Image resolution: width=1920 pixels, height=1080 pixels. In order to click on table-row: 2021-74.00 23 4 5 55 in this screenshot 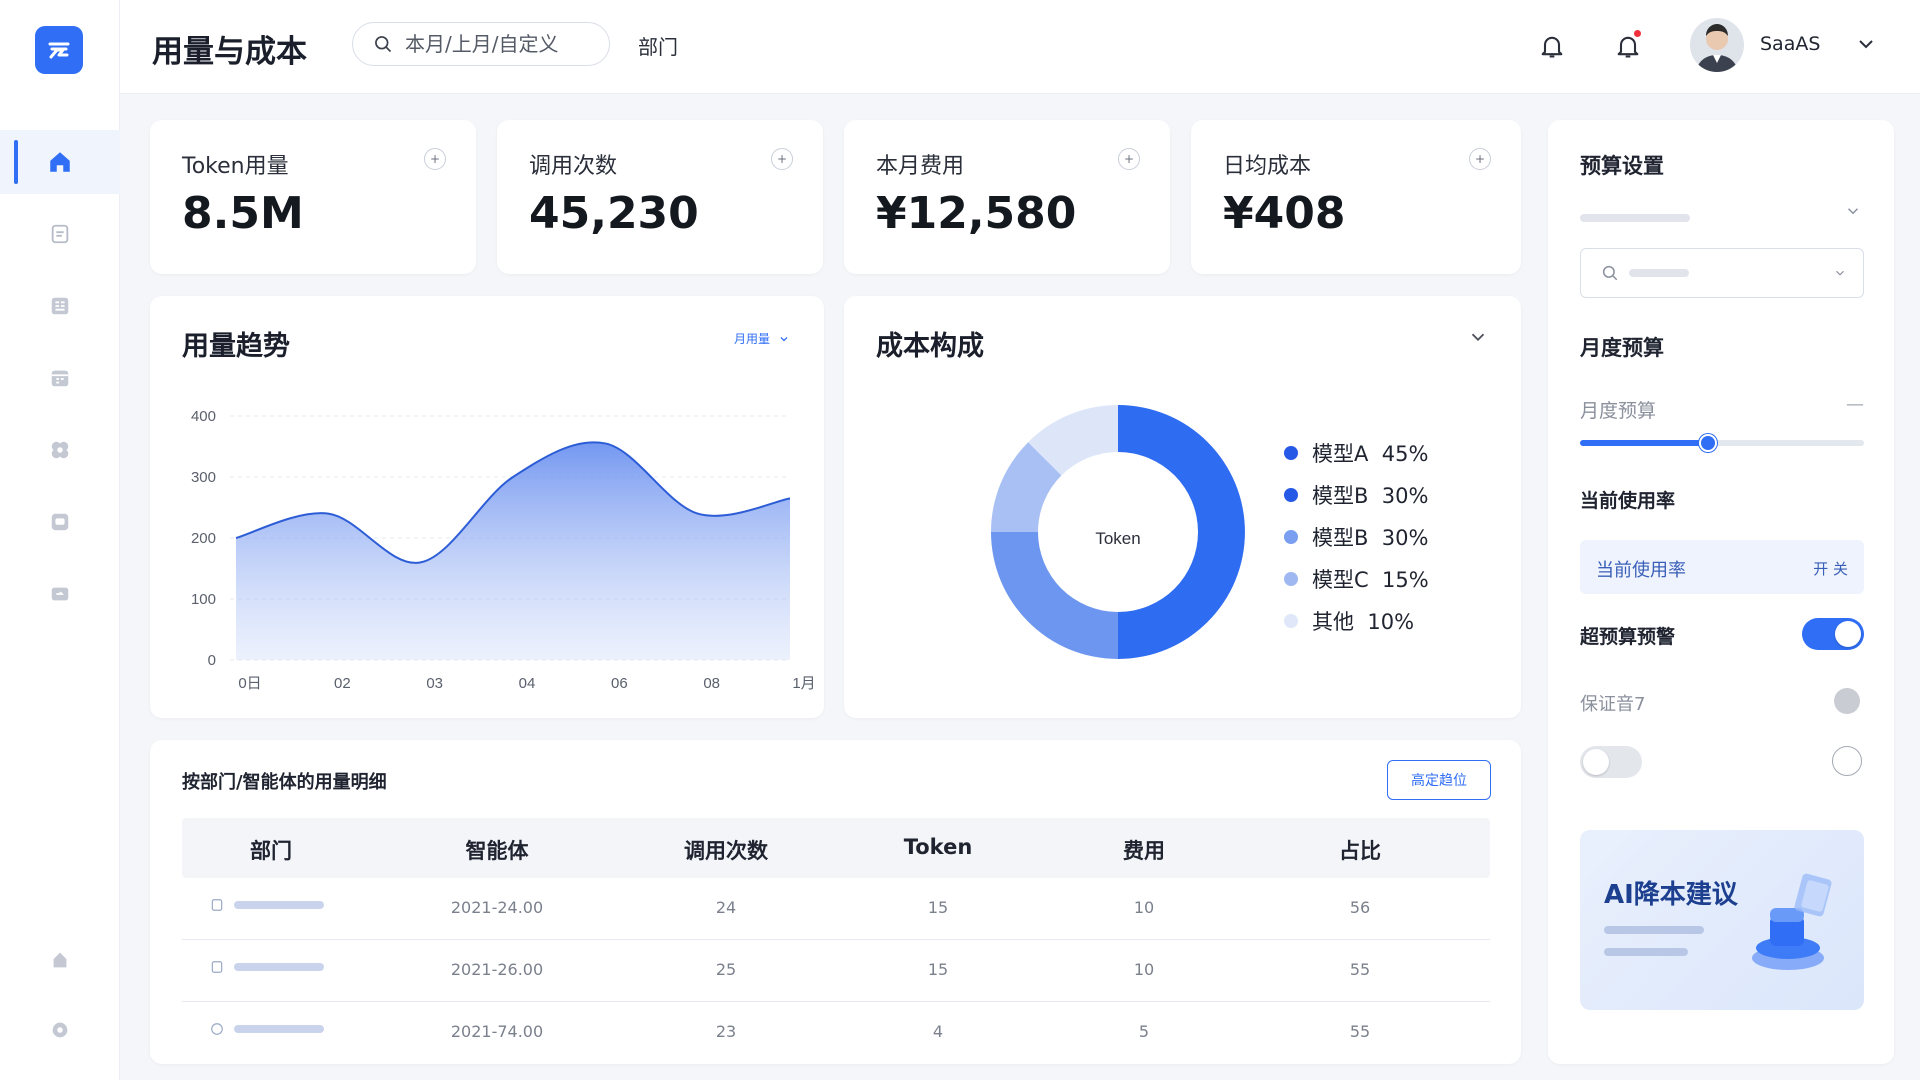, I will do `click(836, 1033)`.